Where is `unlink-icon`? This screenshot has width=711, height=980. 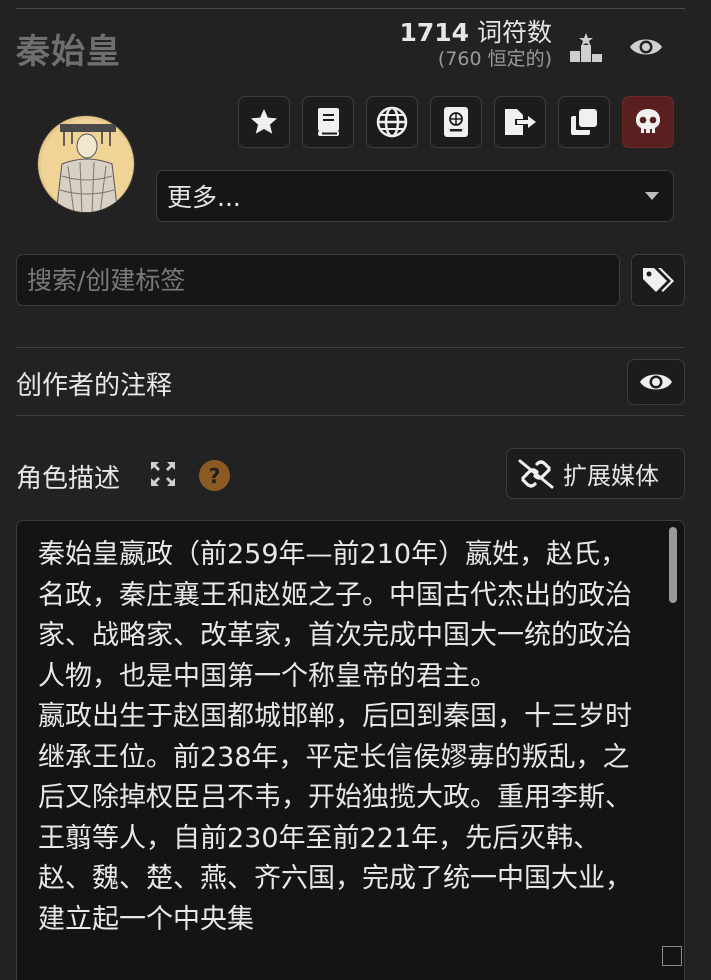
unlink-icon is located at coordinates (536, 473).